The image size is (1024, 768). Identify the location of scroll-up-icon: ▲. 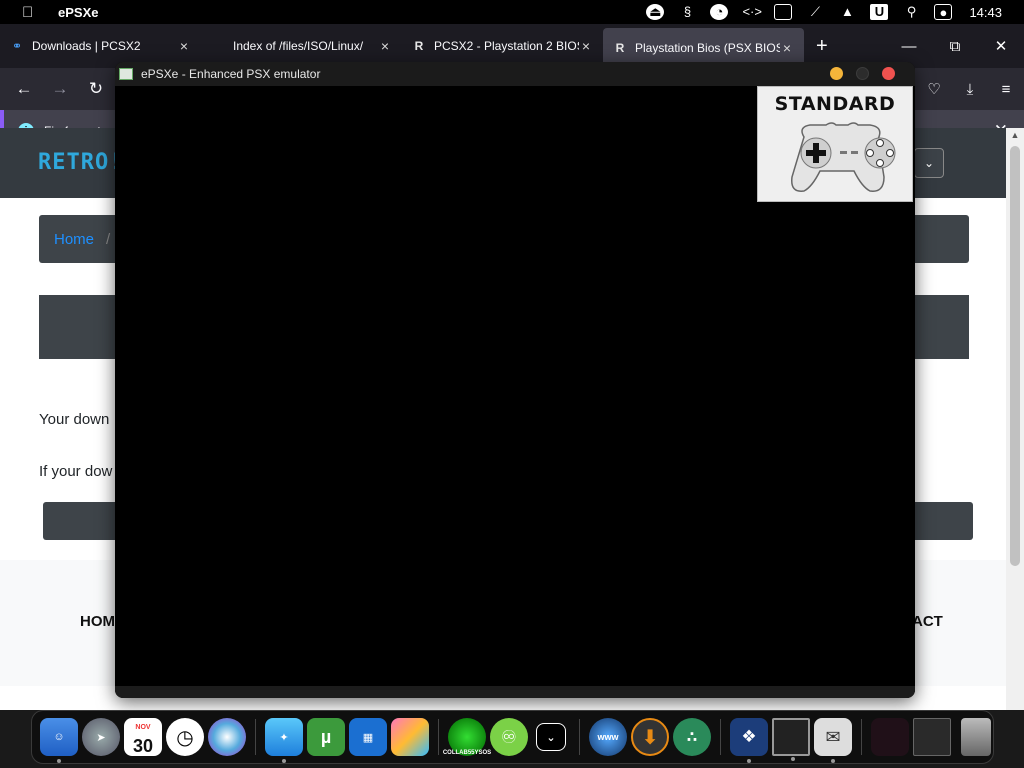
(1015, 135).